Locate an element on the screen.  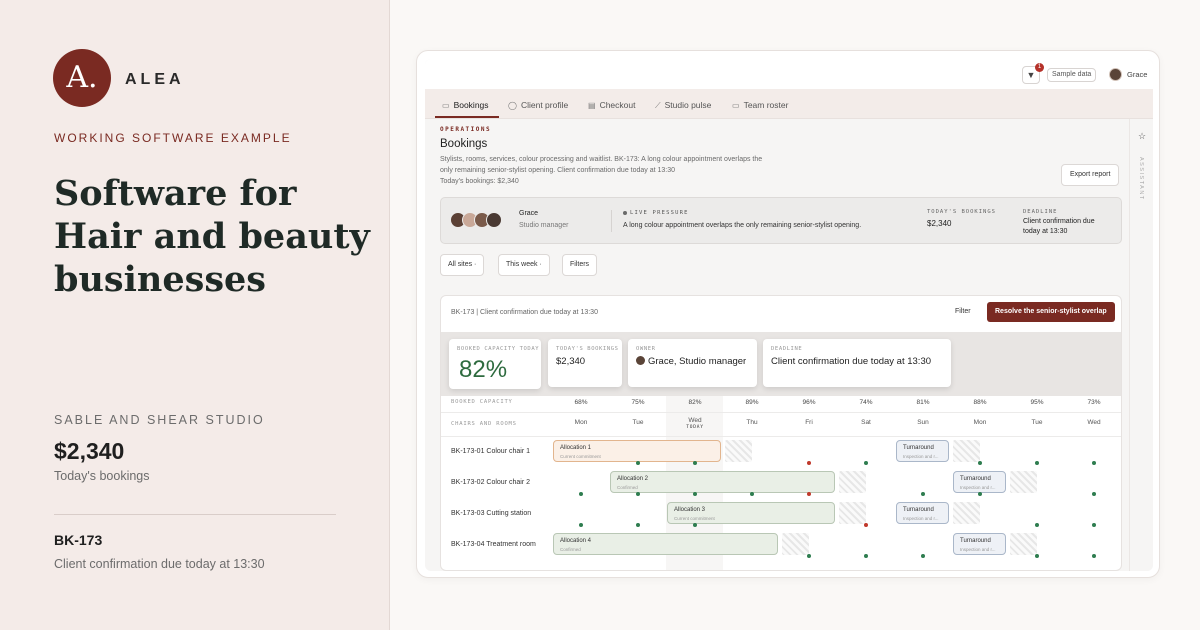
kpi-value: $2,340 is located at coordinates (571, 361).